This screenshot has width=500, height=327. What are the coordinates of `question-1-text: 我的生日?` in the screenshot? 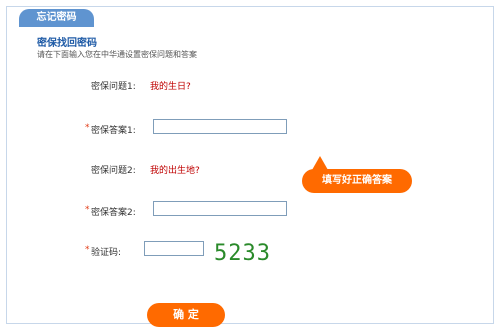 It's located at (170, 87).